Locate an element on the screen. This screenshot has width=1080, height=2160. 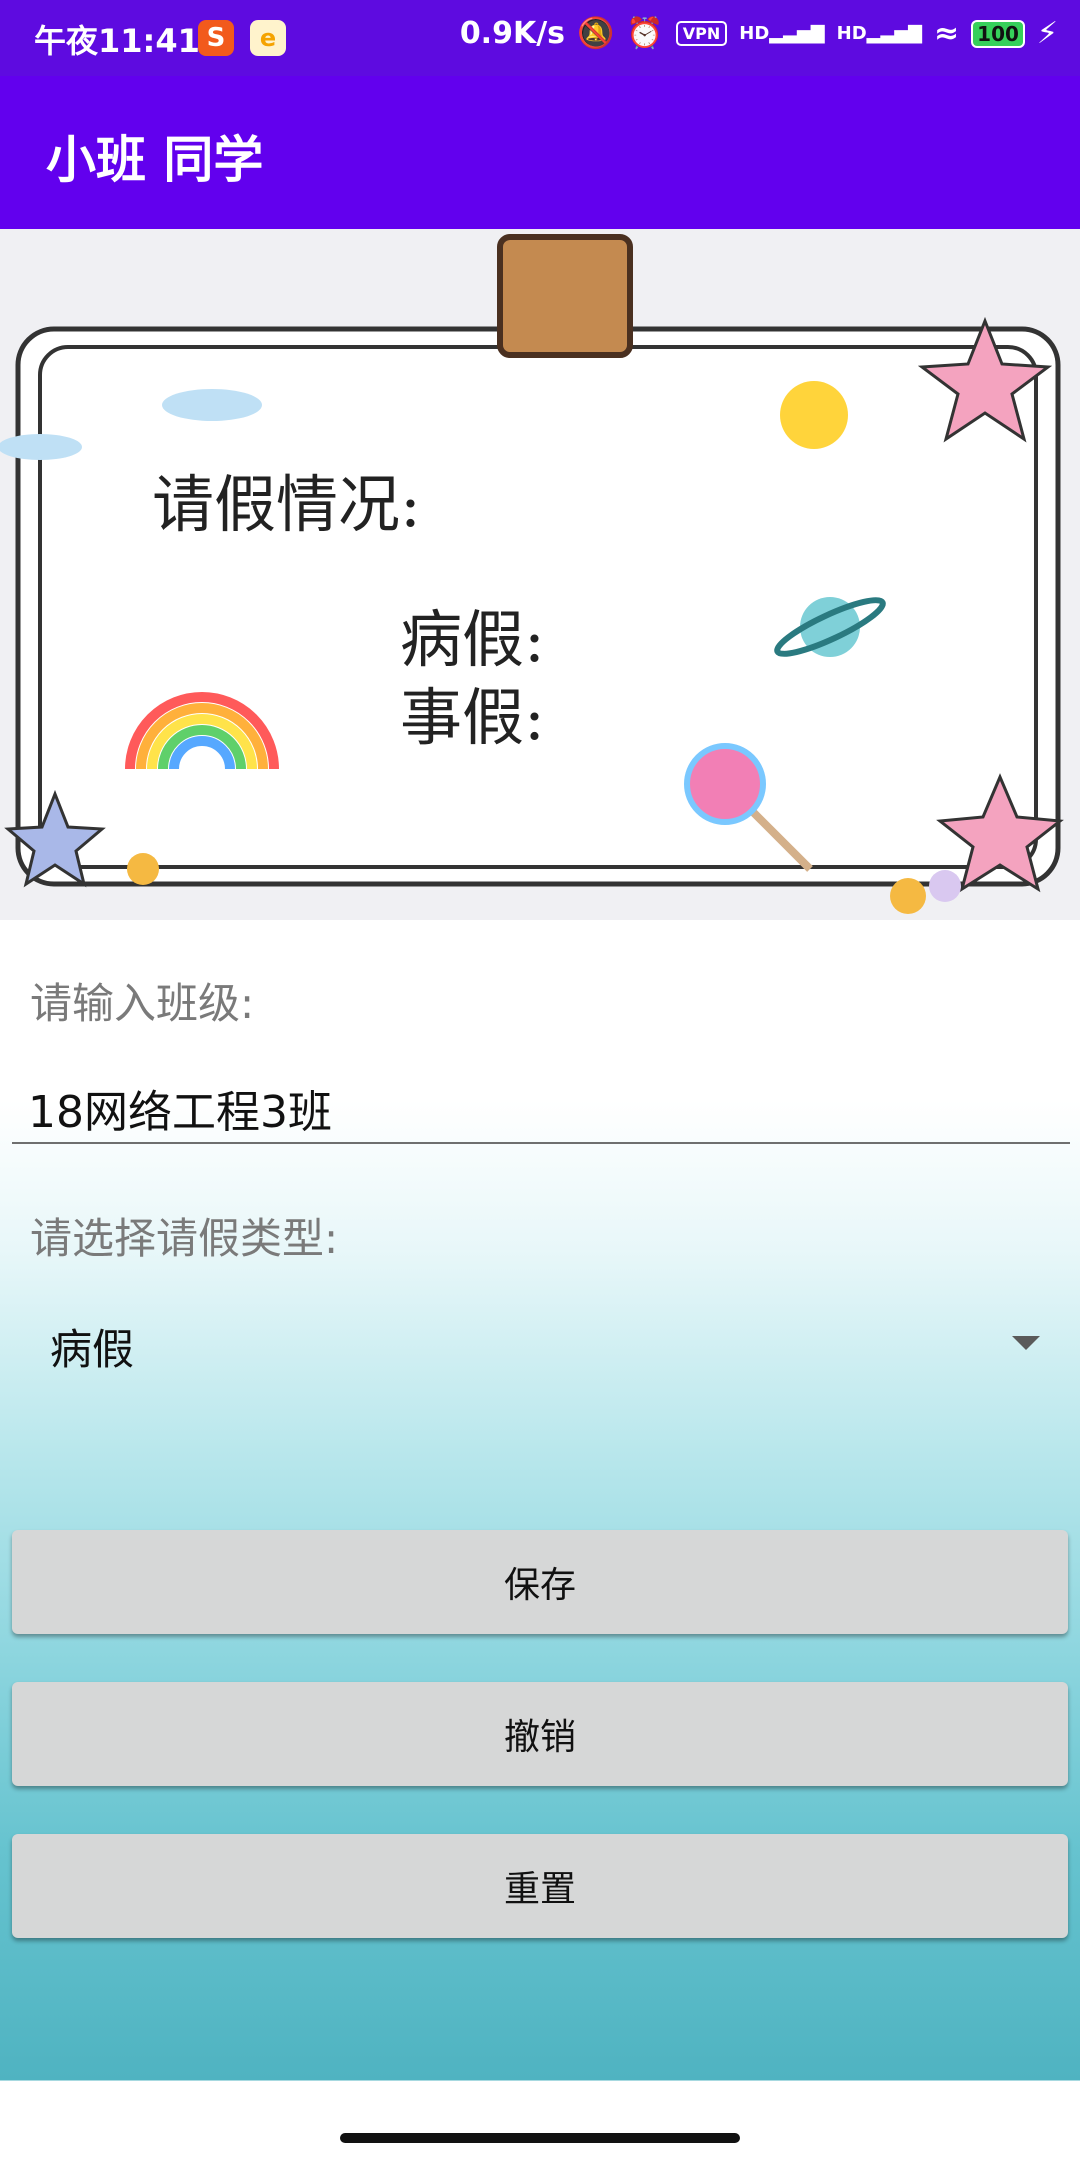
network-speed: 0.9K/s is located at coordinates (512, 33).